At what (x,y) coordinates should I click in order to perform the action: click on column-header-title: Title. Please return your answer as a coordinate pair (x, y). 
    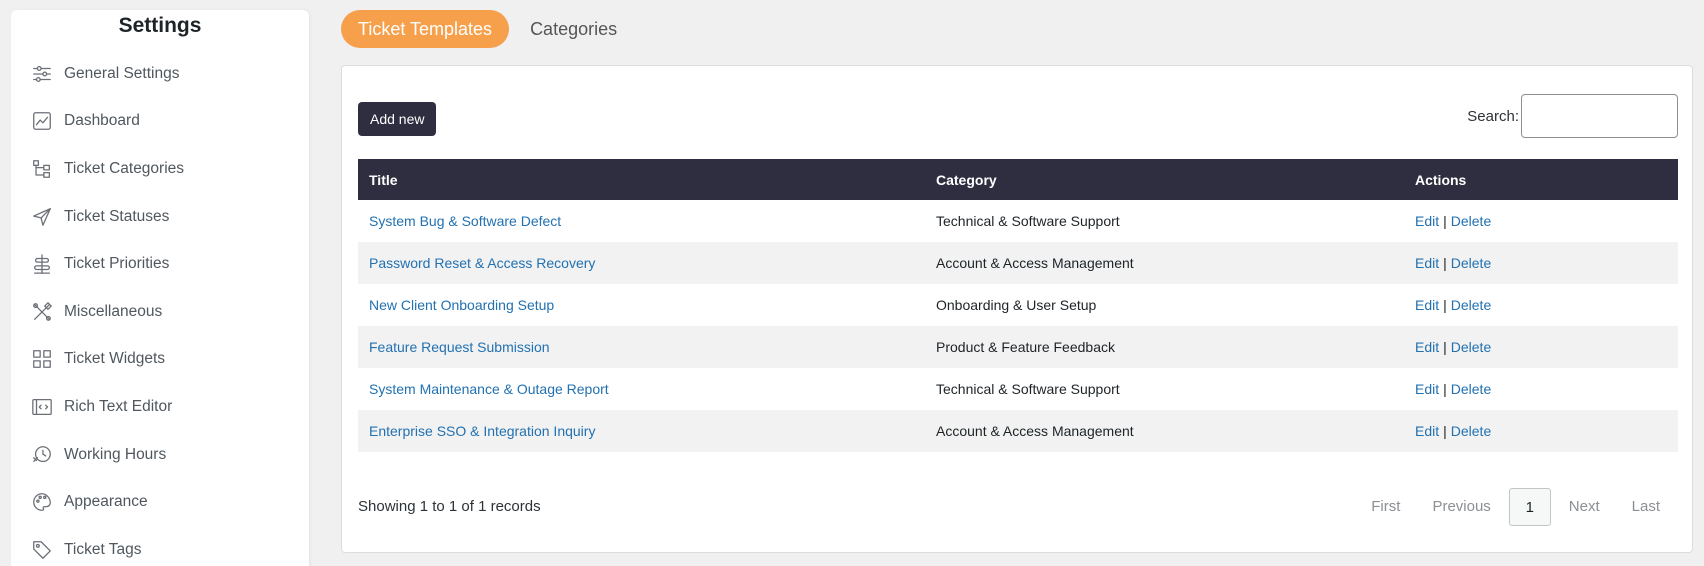
    Looking at the image, I should click on (641, 179).